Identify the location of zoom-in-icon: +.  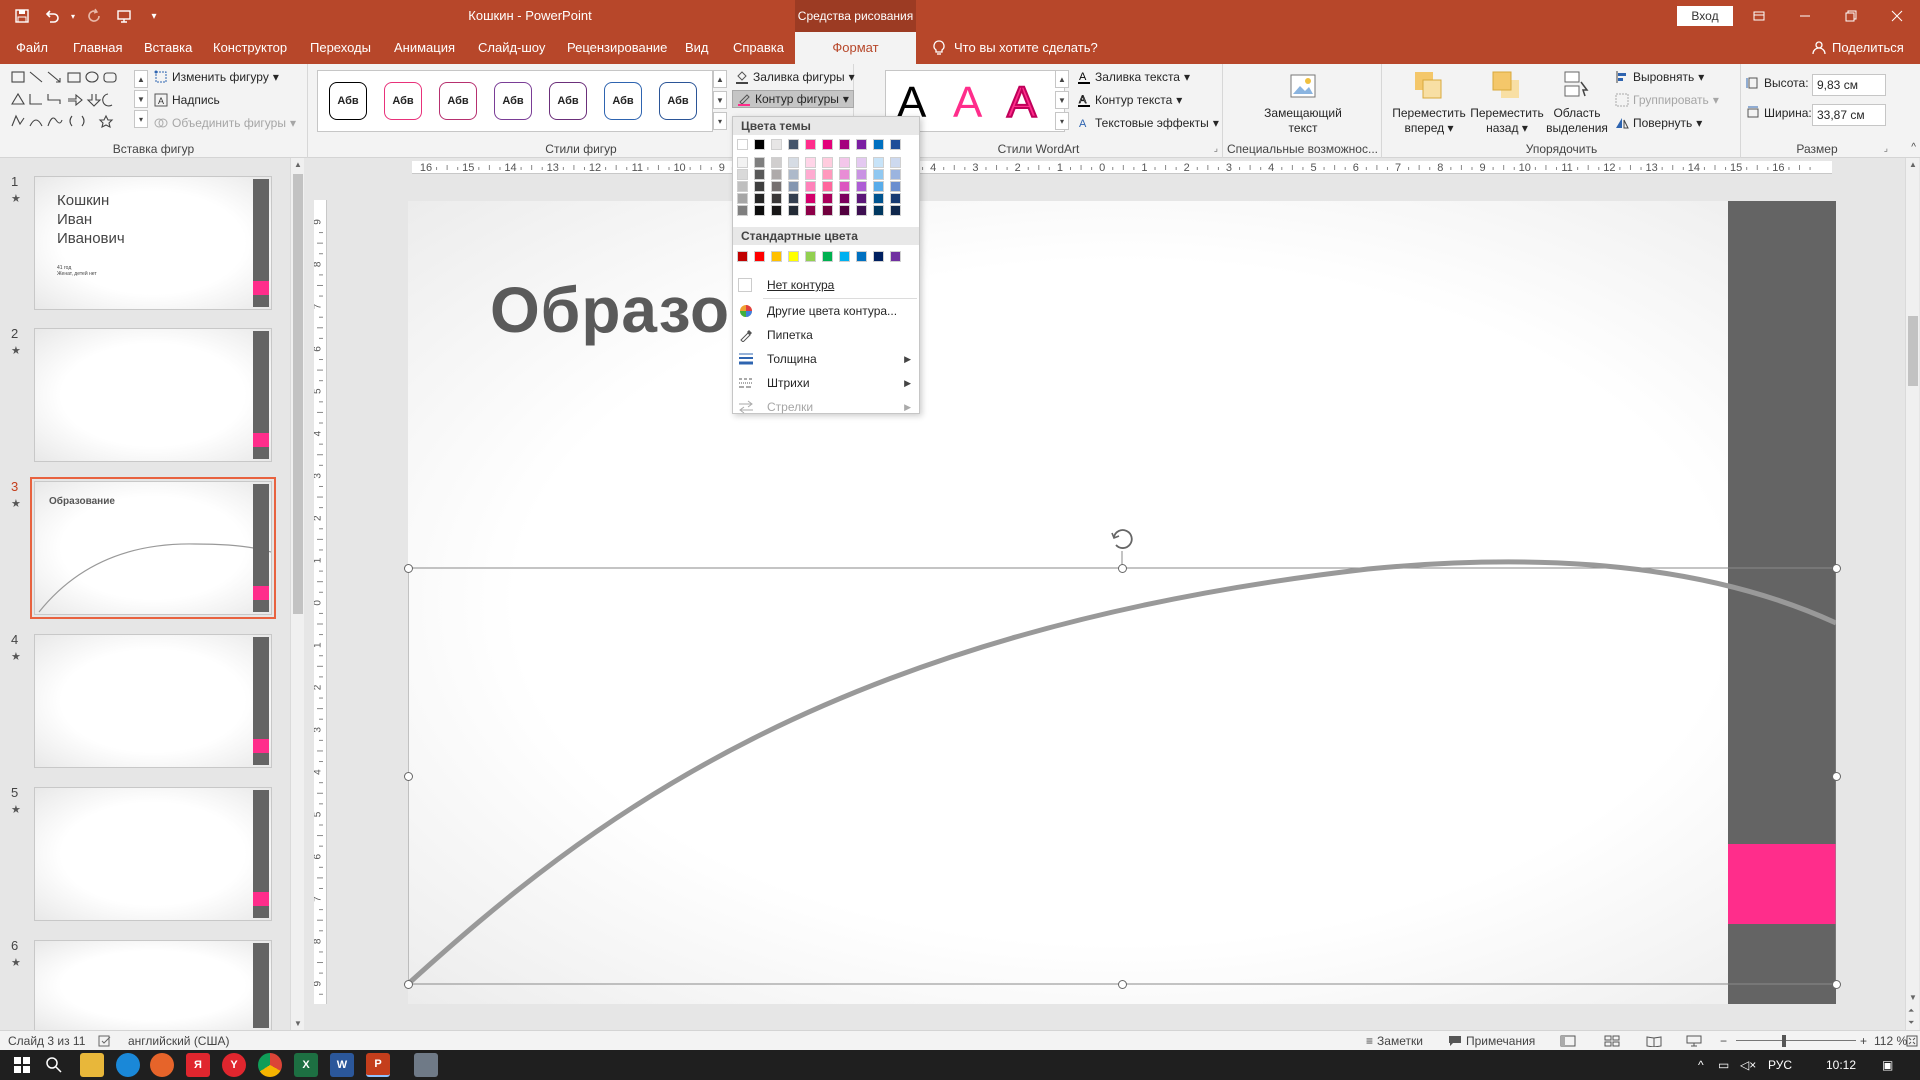
(1863, 1041).